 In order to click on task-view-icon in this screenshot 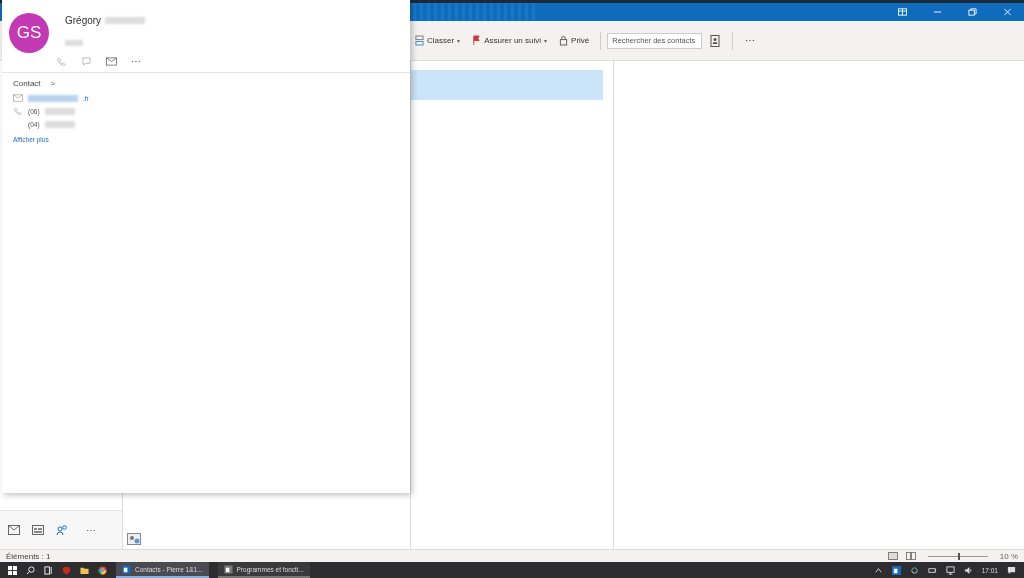, I will do `click(48, 570)`.